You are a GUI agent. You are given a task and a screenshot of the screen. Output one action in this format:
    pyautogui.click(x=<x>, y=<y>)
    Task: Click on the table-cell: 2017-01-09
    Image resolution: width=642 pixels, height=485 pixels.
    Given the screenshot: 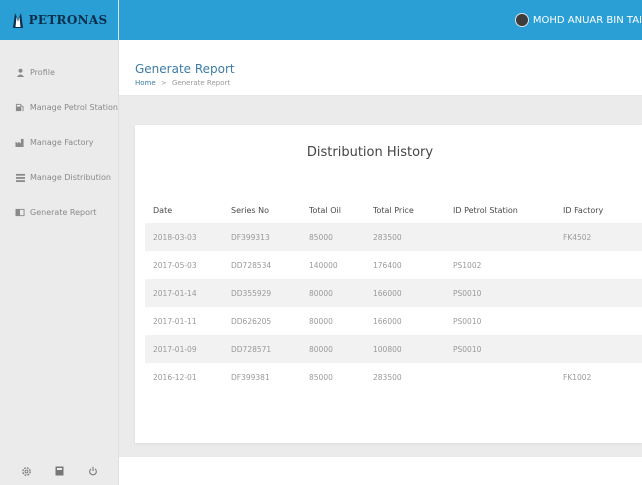 What is the action you would take?
    pyautogui.click(x=184, y=349)
    